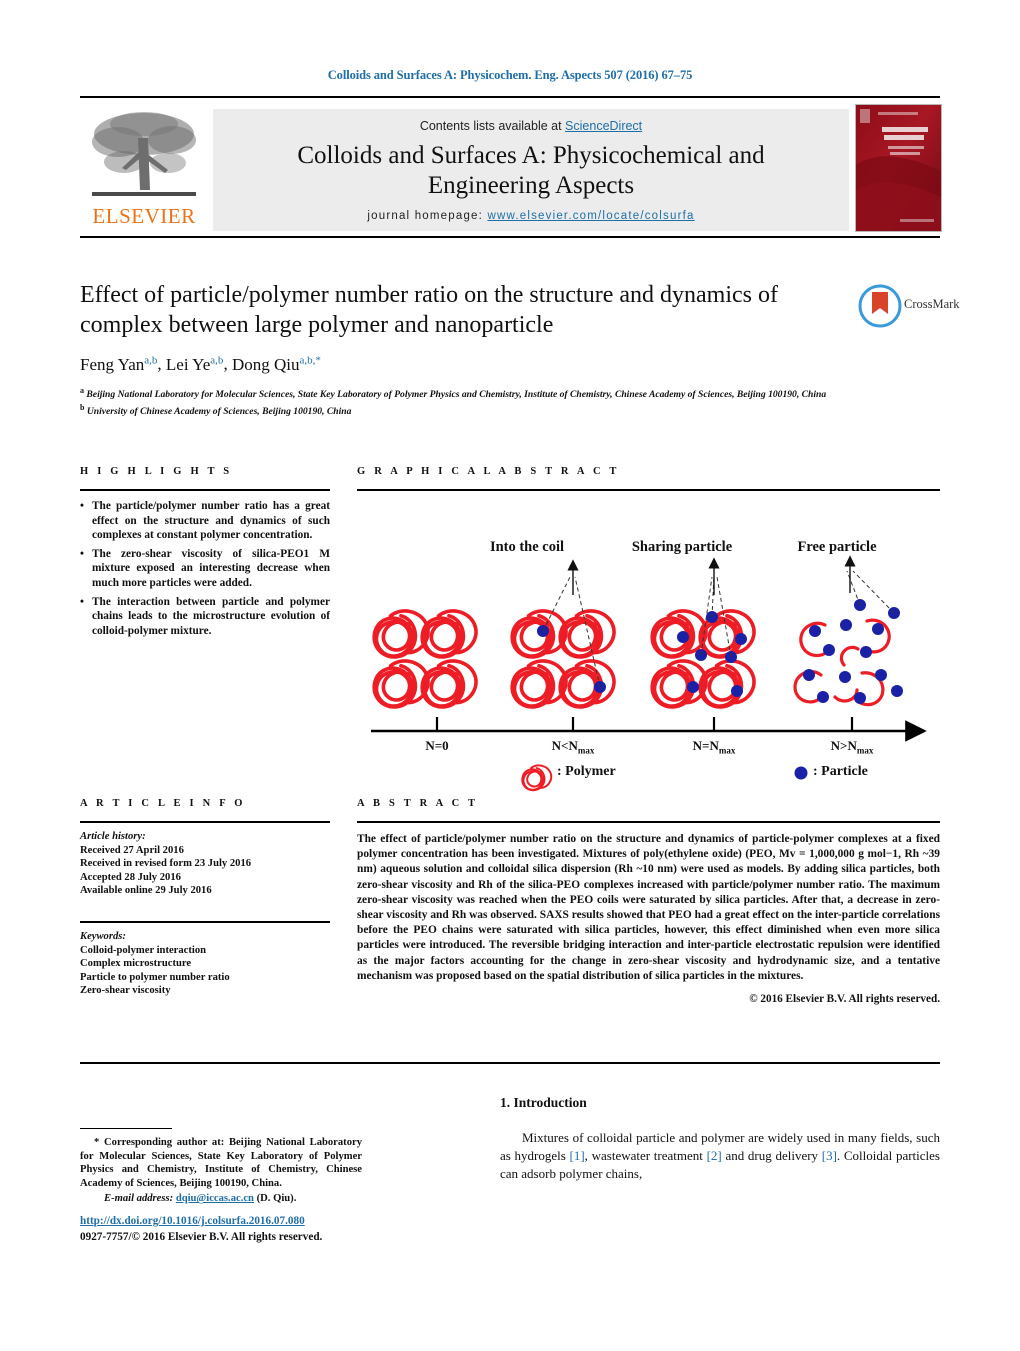 The height and width of the screenshot is (1351, 1020). What do you see at coordinates (648, 822) in the screenshot?
I see `abstract-rule` at bounding box center [648, 822].